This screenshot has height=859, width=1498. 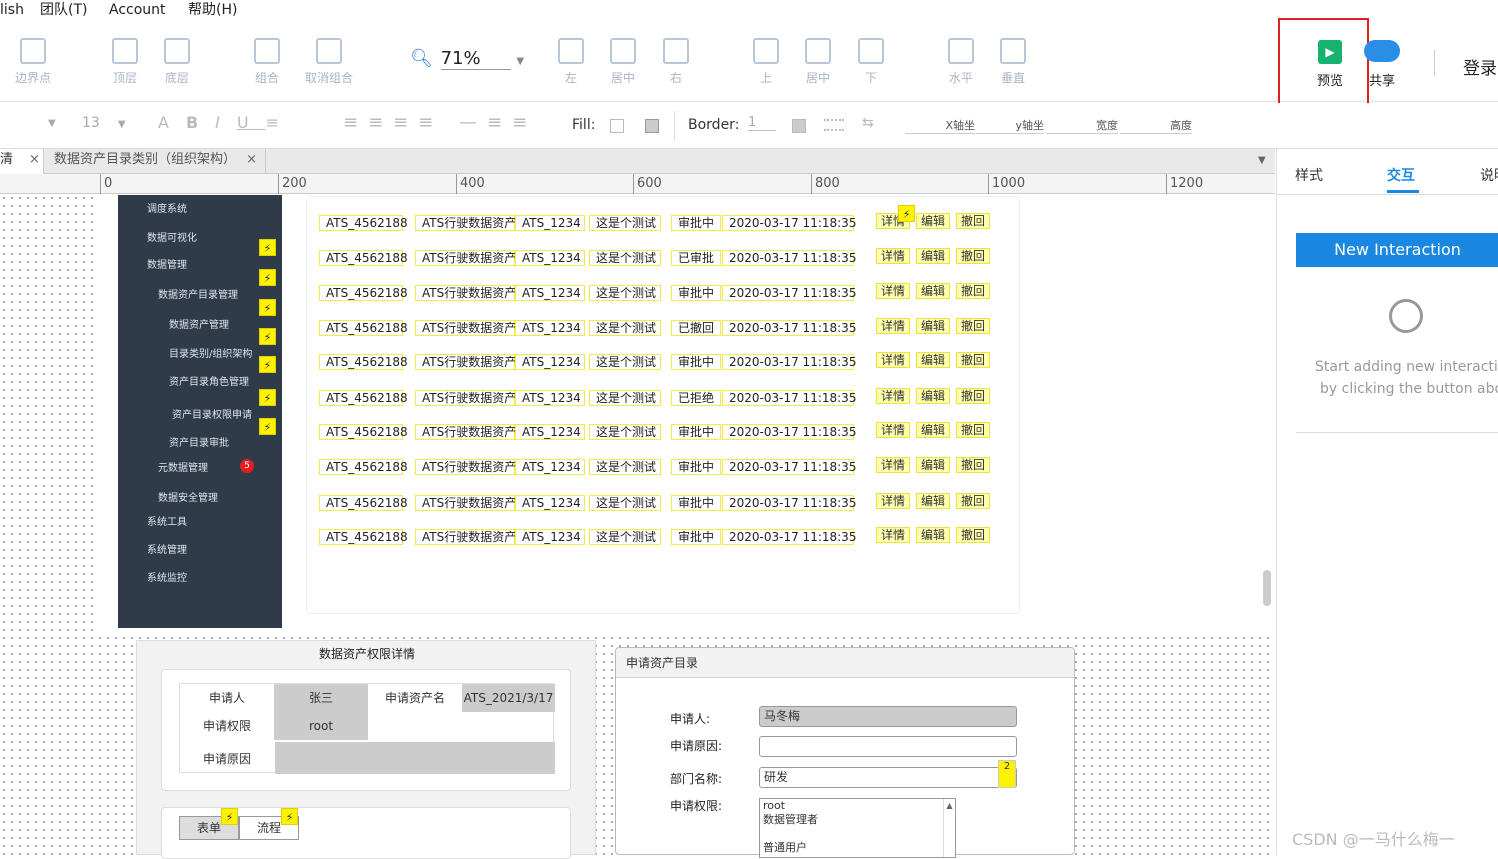 What do you see at coordinates (799, 126) in the screenshot?
I see `border-color-swatch` at bounding box center [799, 126].